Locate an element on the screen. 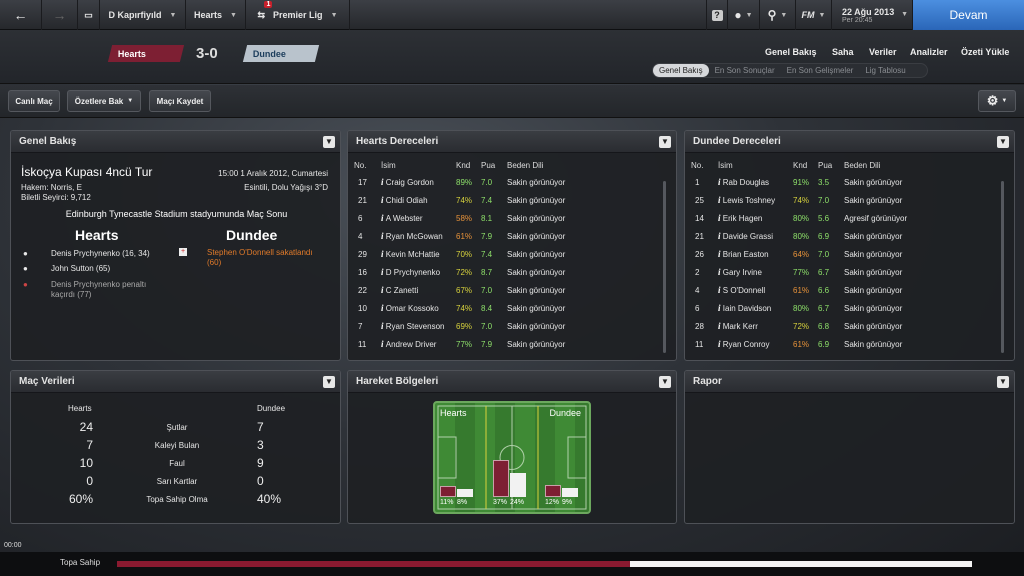 The height and width of the screenshot is (576, 1024). table-row: 6 i A Webster 58% 8.1 Sakin görünüyor is located at coordinates (459, 218).